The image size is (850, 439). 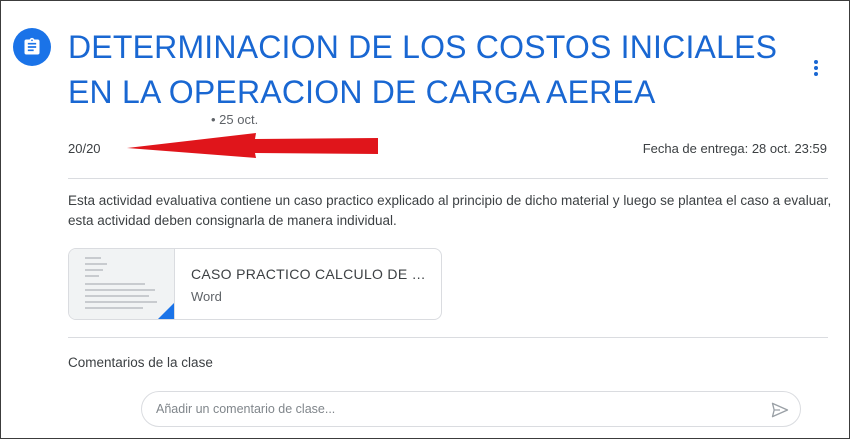 I want to click on send-icon, so click(x=780, y=410).